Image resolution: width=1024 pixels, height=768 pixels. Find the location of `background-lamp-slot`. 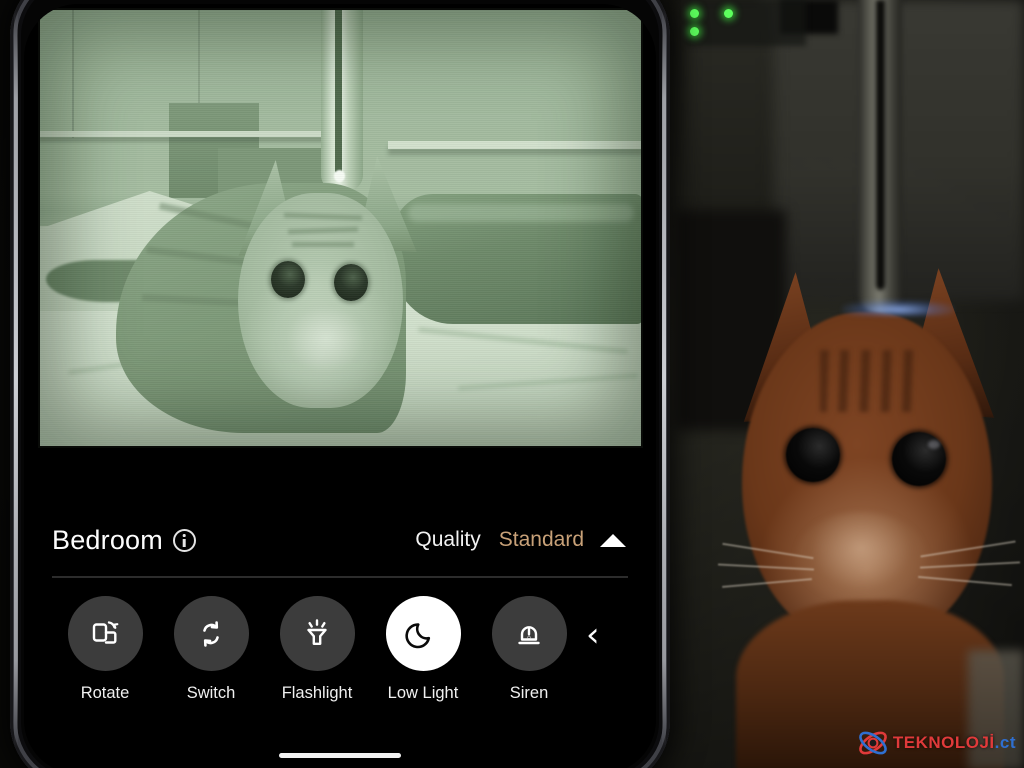

background-lamp-slot is located at coordinates (880, 145).